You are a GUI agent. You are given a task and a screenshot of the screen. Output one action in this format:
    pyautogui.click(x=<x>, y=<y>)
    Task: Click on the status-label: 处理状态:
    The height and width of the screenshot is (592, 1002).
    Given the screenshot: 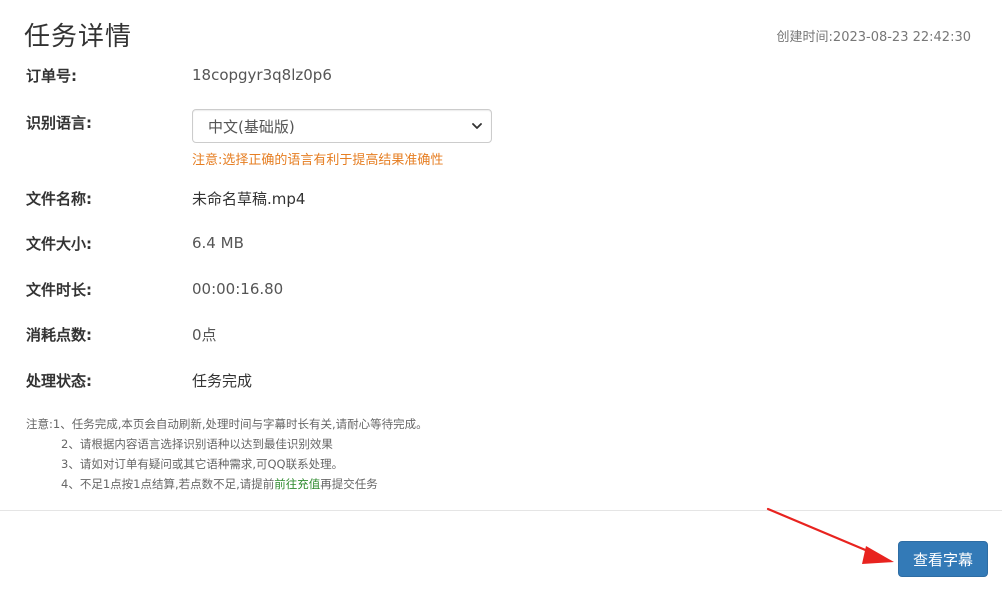 What is the action you would take?
    pyautogui.click(x=59, y=380)
    